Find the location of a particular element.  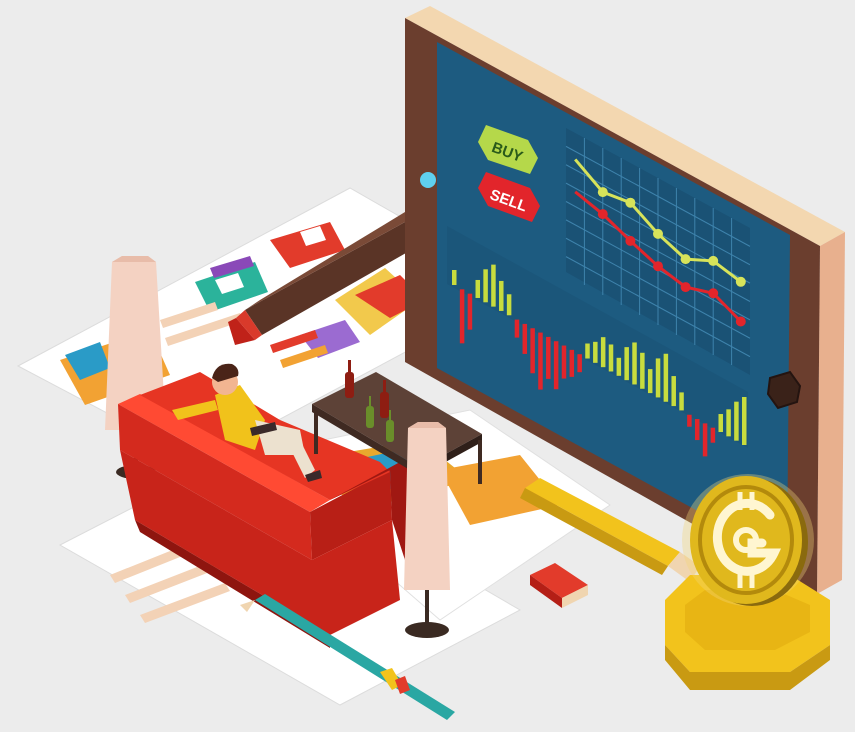

crypto-coin-g-icon is located at coordinates (748, 540).